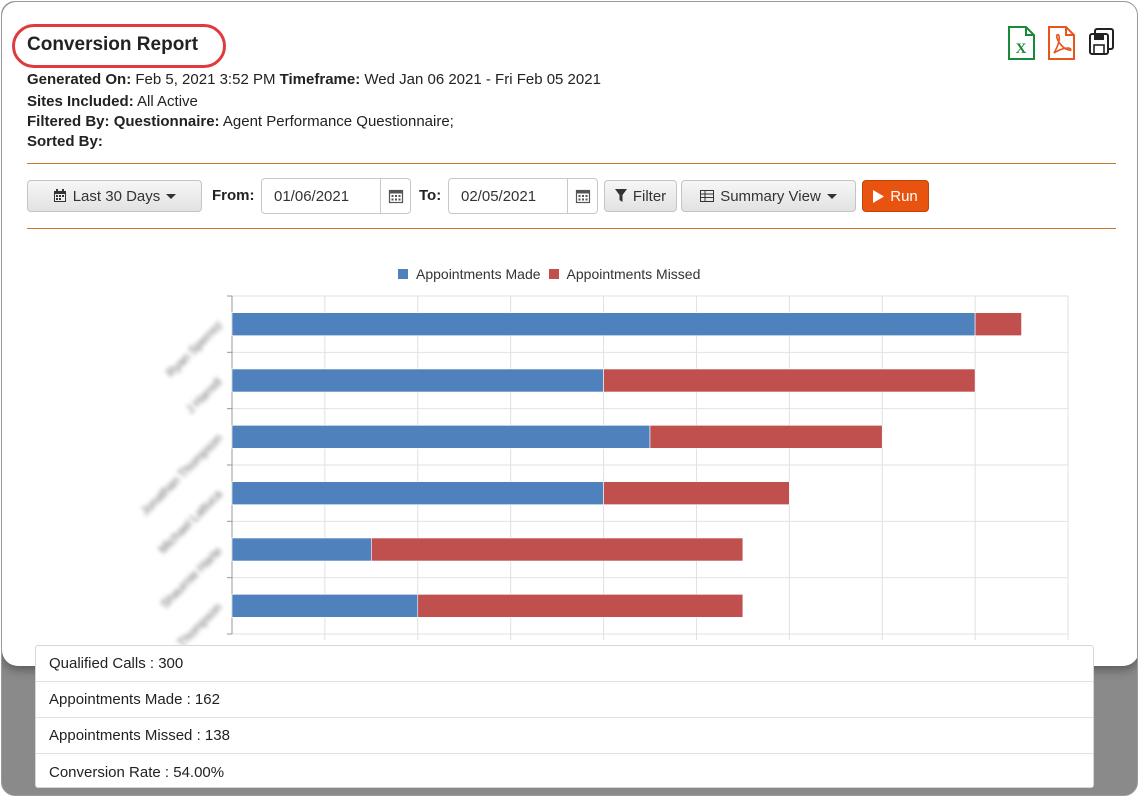 Image resolution: width=1139 pixels, height=797 pixels. Describe the element at coordinates (564, 664) in the screenshot. I see `summary-qualified-calls: Qualified Calls : 300` at that location.